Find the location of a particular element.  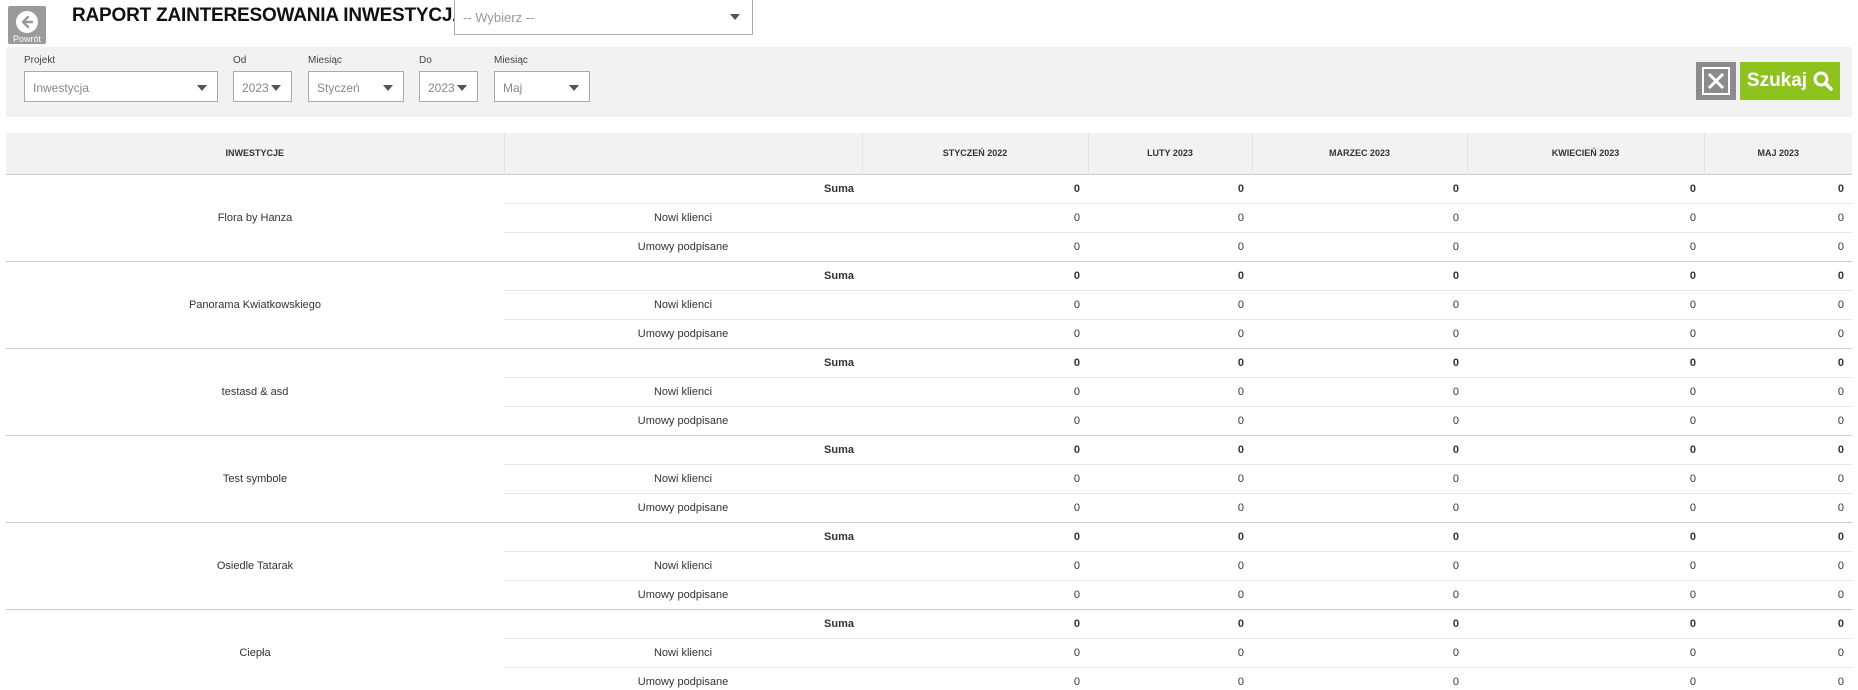

to-label: Do is located at coordinates (425, 60).